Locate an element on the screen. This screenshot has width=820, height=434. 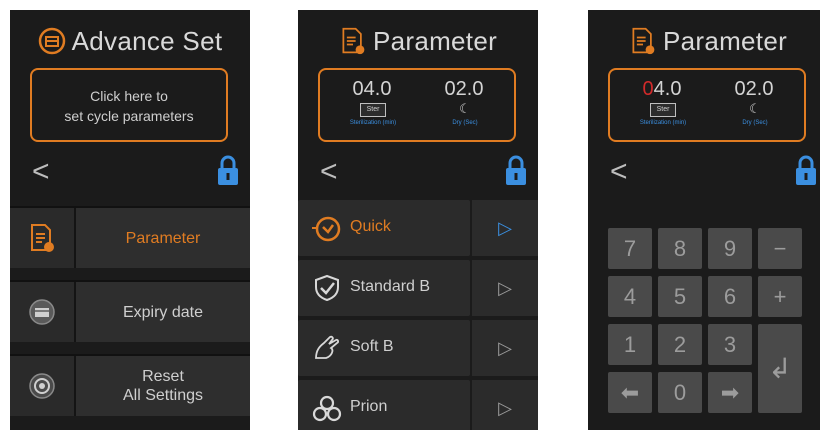
cycle-arrow-standard-b: ▷ is located at coordinates (505, 288).